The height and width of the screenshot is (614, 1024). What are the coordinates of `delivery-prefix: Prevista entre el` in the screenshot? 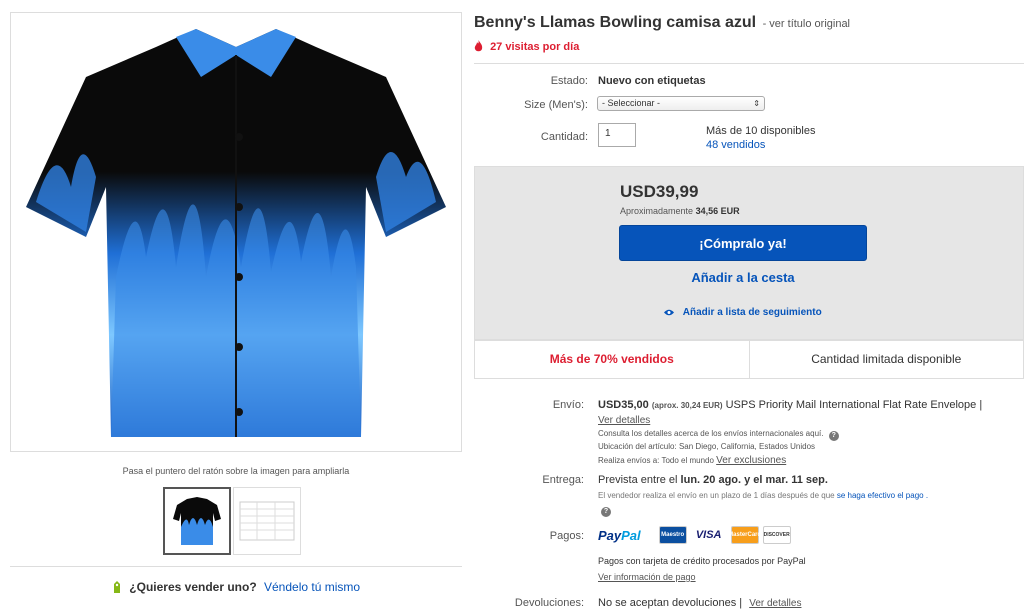 It's located at (638, 480).